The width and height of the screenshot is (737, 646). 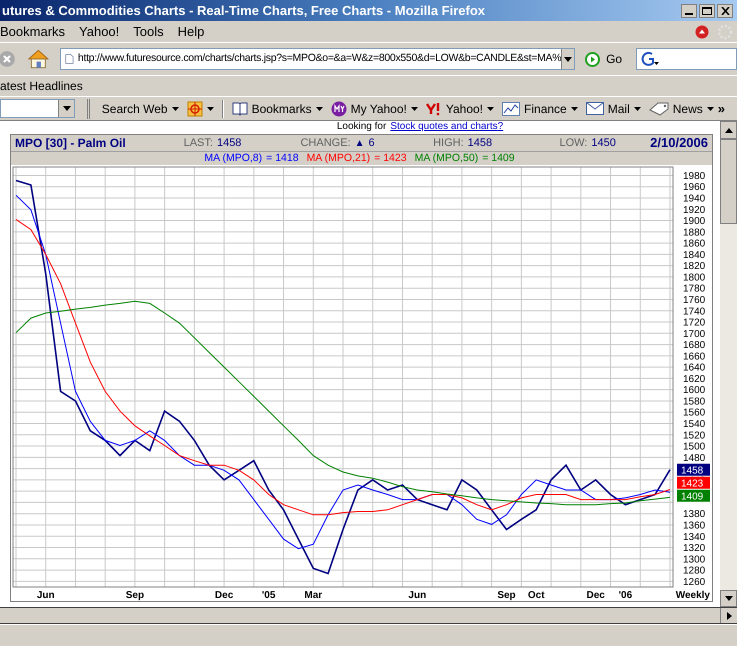 What do you see at coordinates (434, 109) in the screenshot?
I see `y-logo-icon` at bounding box center [434, 109].